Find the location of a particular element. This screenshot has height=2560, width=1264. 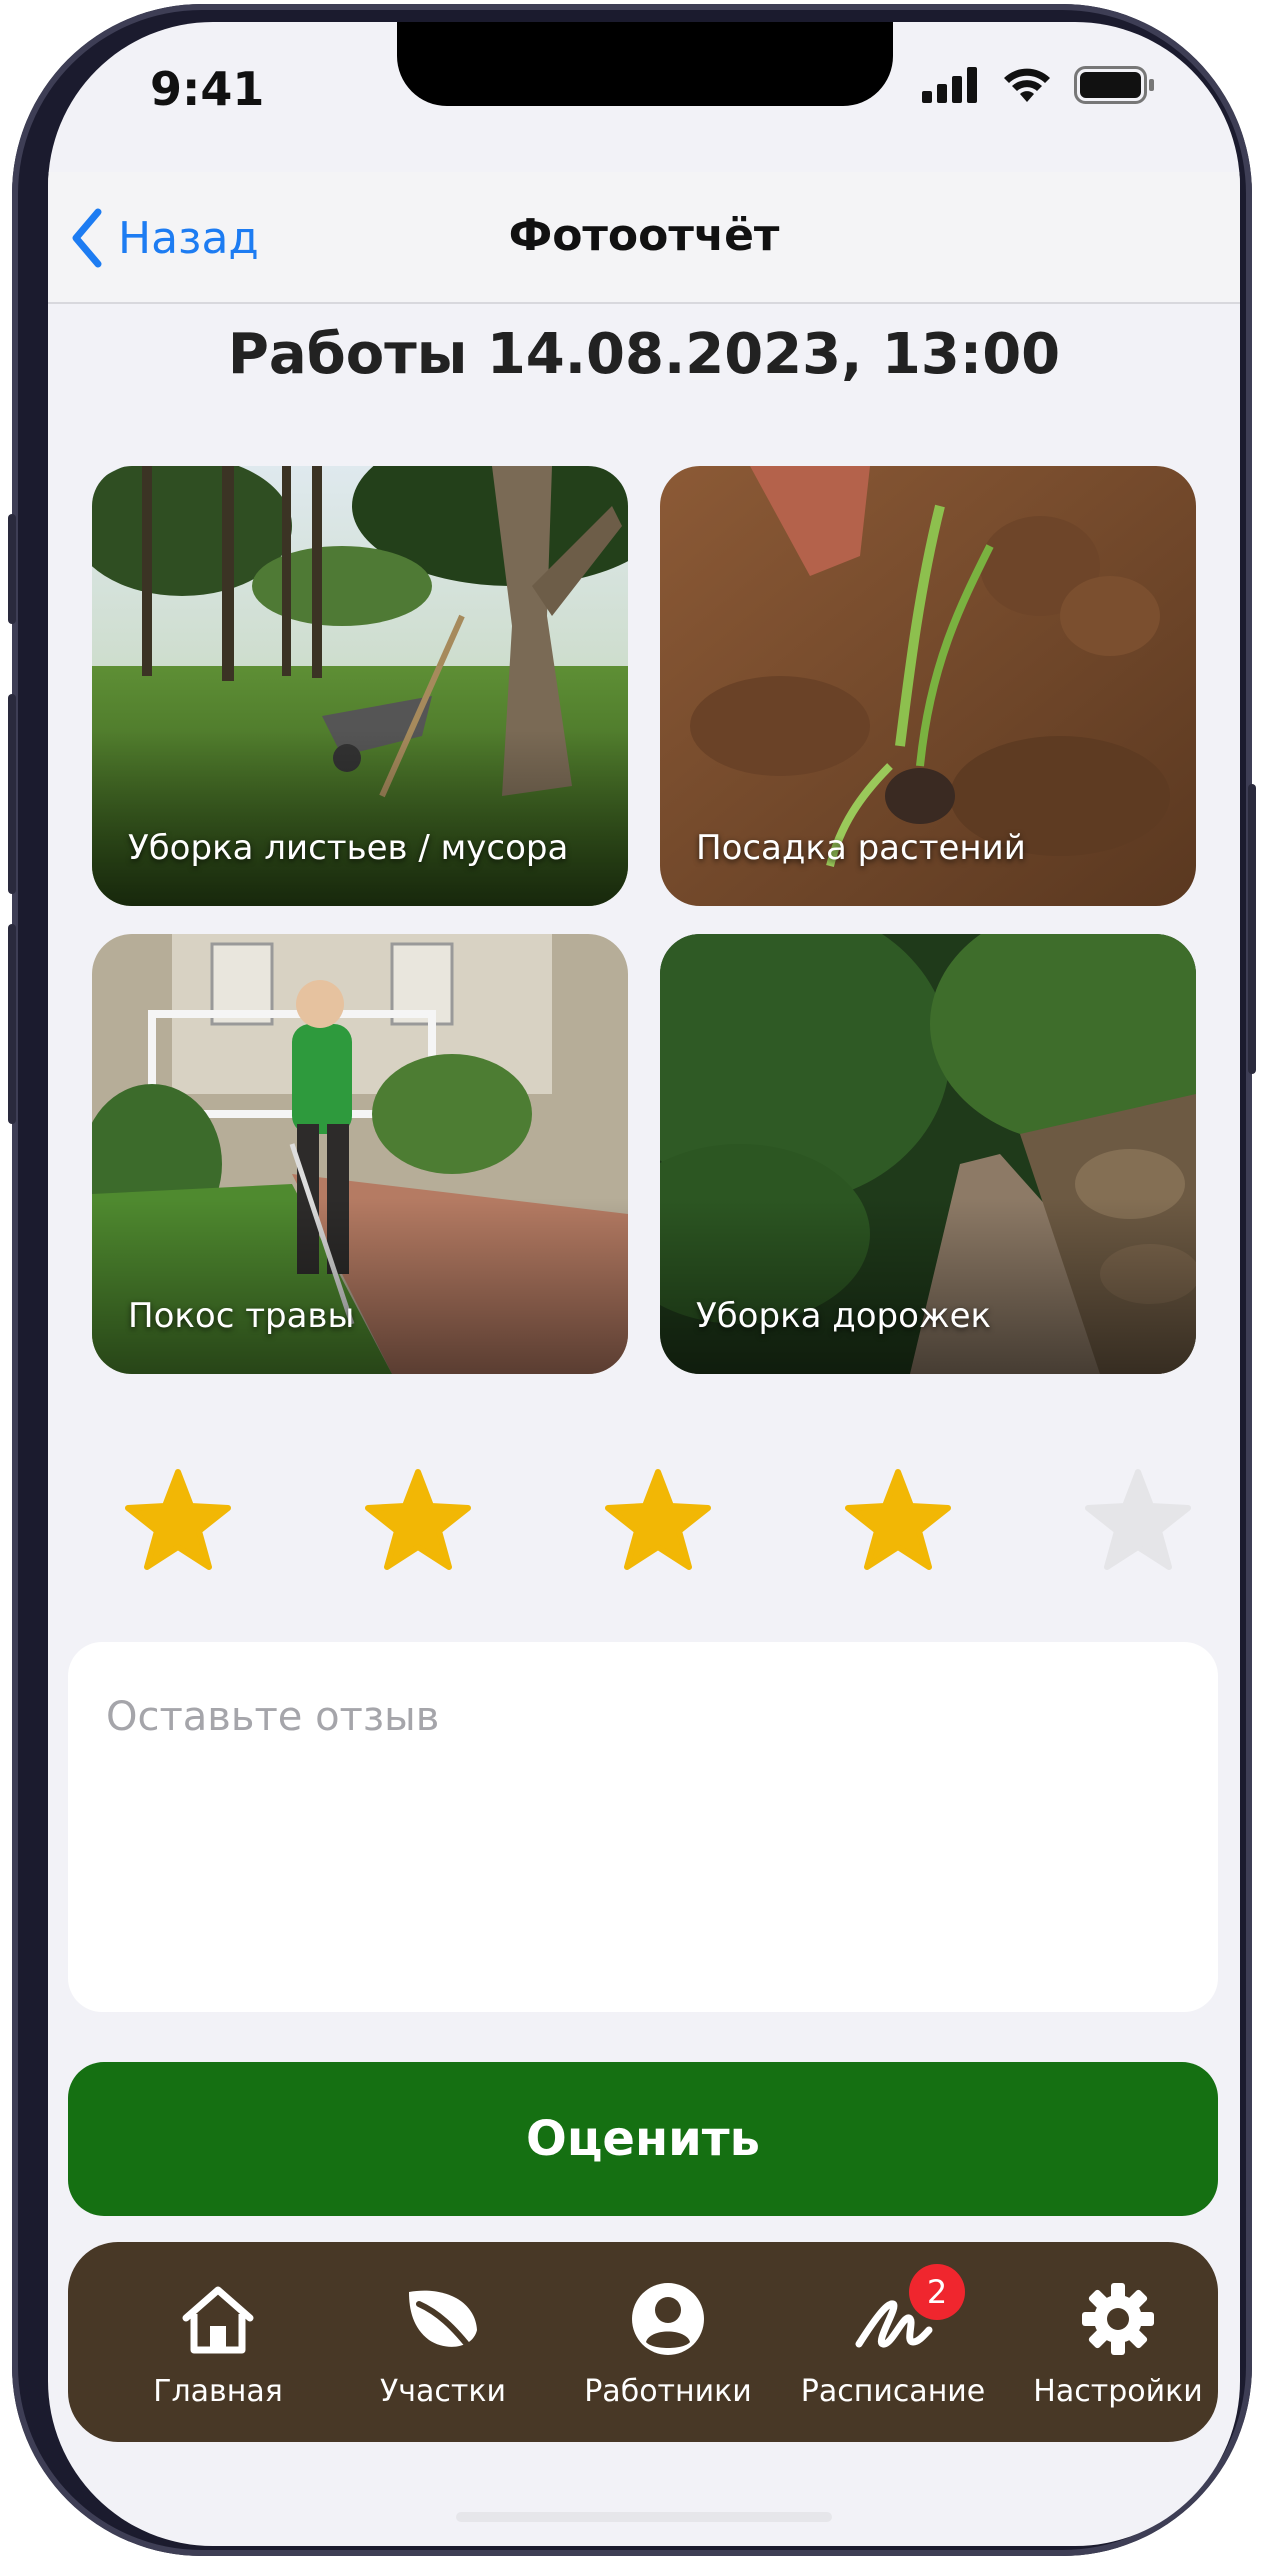

tab-label: Главная is located at coordinates (218, 2391).